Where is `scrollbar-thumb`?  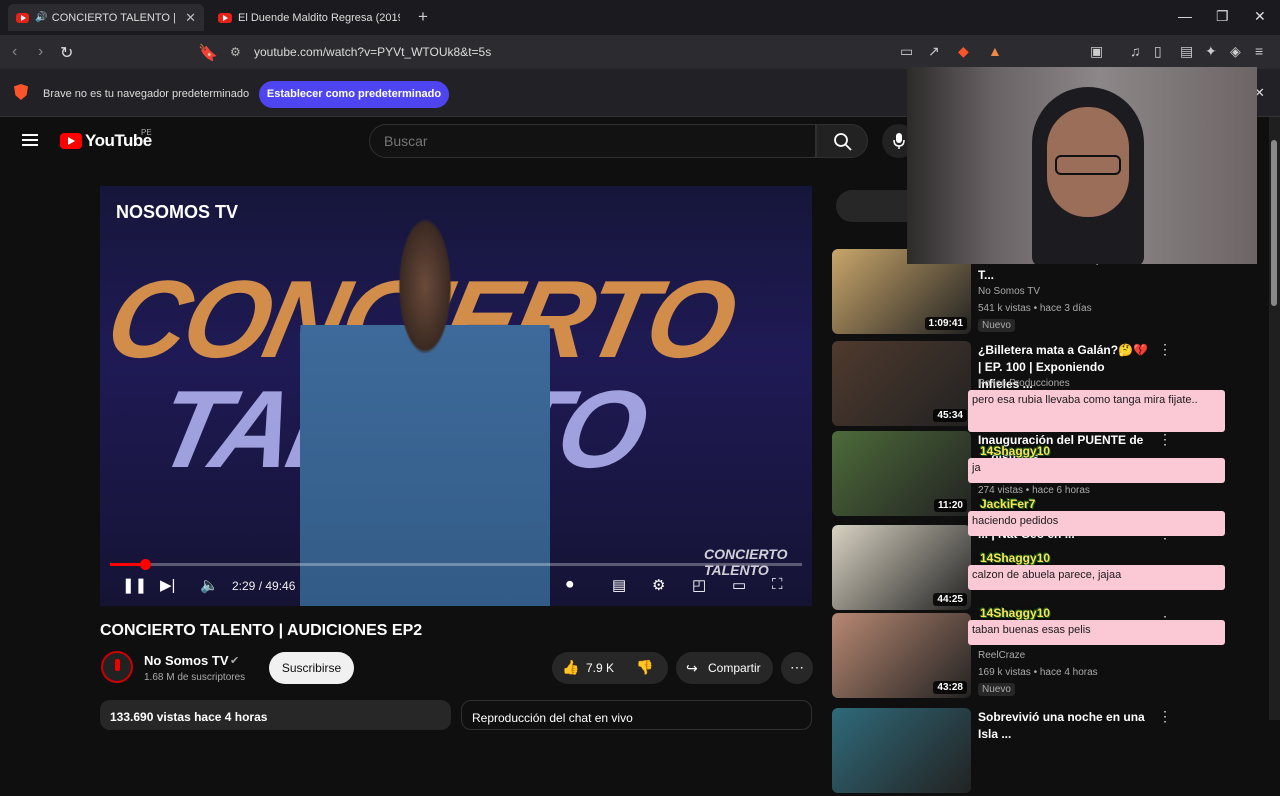
scrollbar-thumb is located at coordinates (1274, 223).